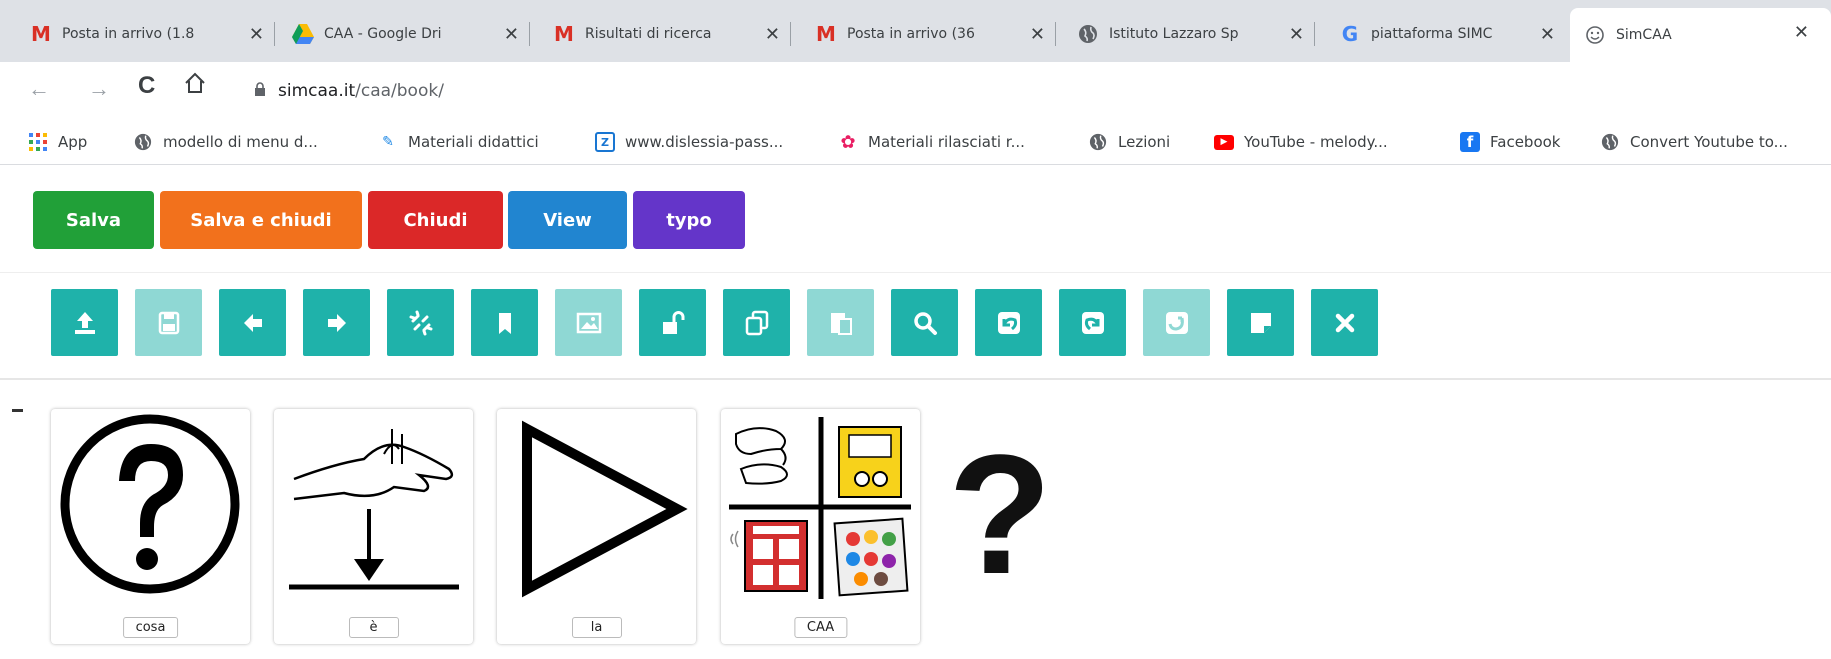 The width and height of the screenshot is (1831, 659). What do you see at coordinates (1008, 322) in the screenshot?
I see `undo-icon` at bounding box center [1008, 322].